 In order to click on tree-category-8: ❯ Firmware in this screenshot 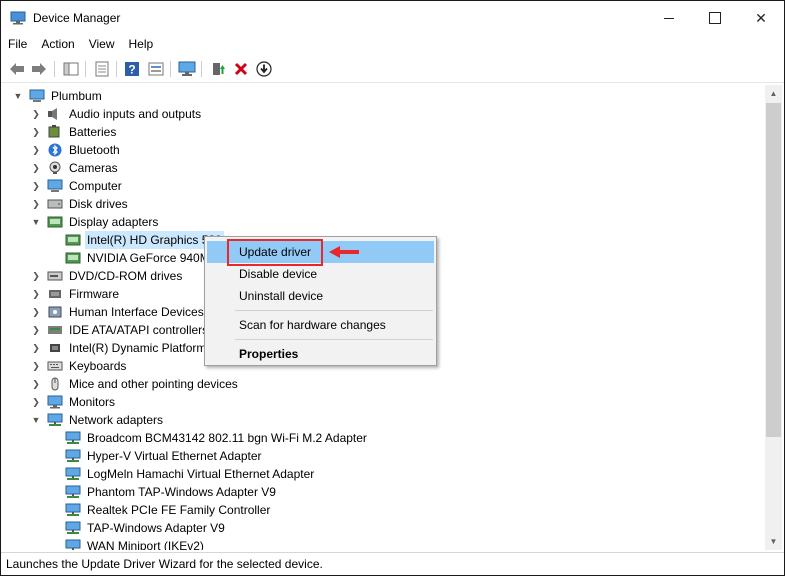, I will do `click(75, 294)`.